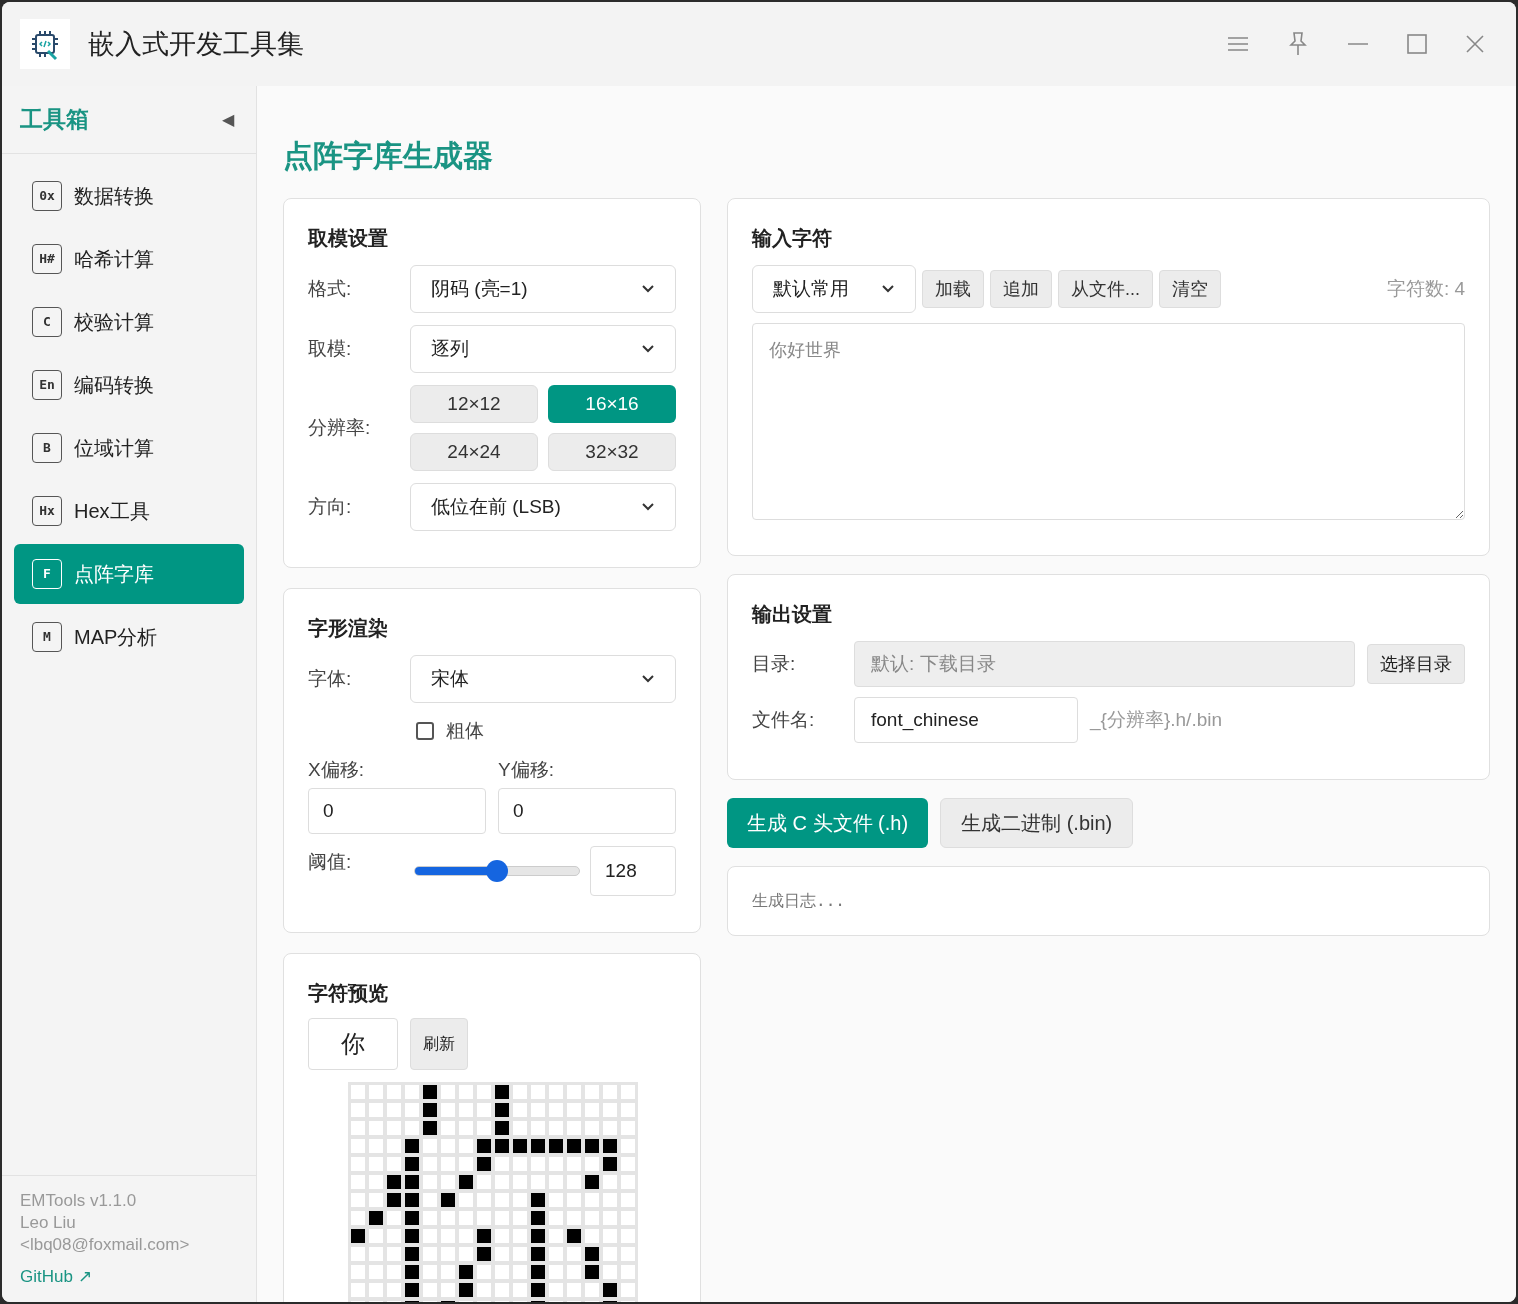 This screenshot has height=1304, width=1518. Describe the element at coordinates (348, 993) in the screenshot. I see `card-title: 字符预览` at that location.